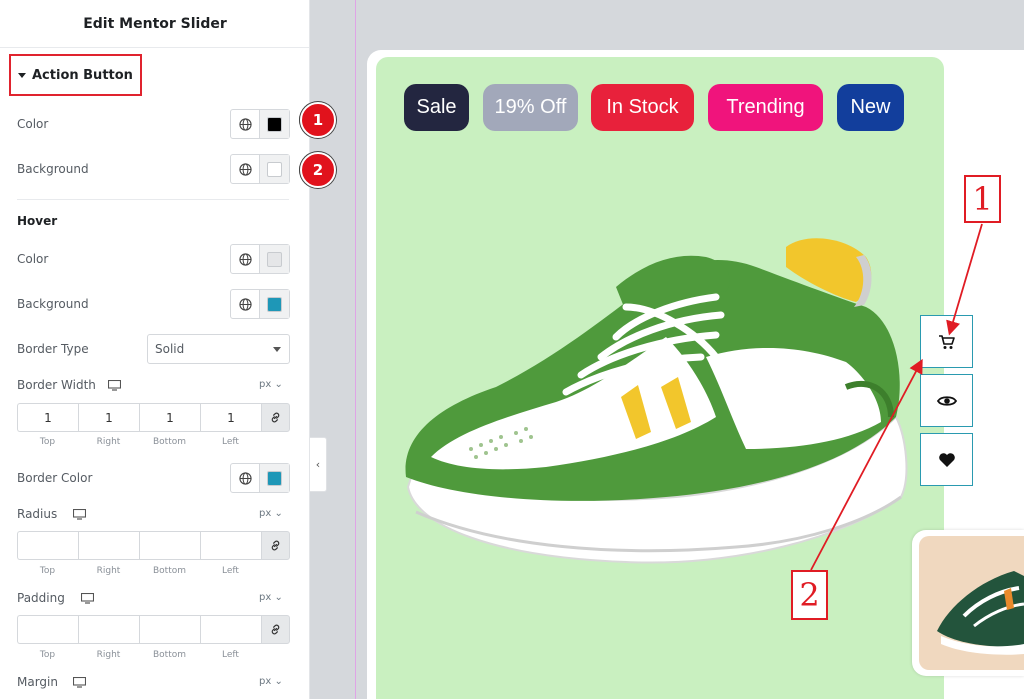  I want to click on padding-right, so click(108, 629).